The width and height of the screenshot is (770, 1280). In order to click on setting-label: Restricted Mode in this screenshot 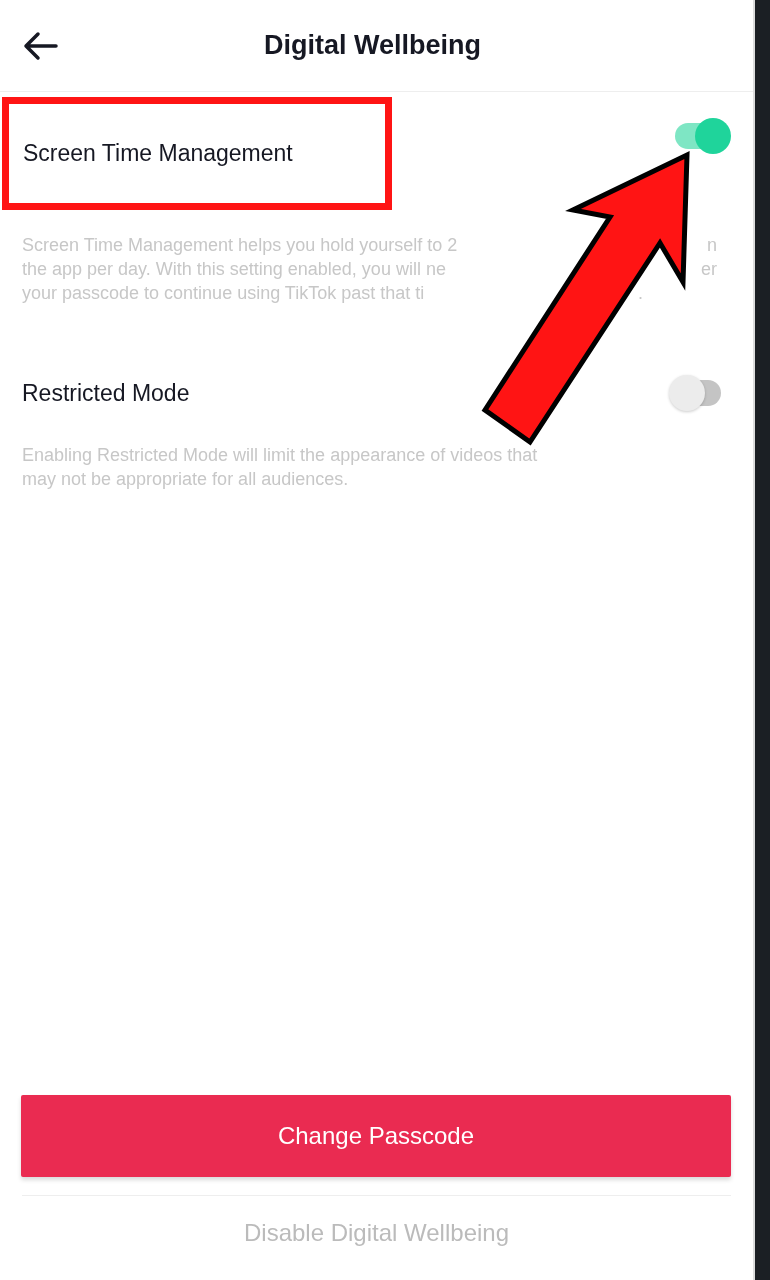, I will do `click(106, 393)`.